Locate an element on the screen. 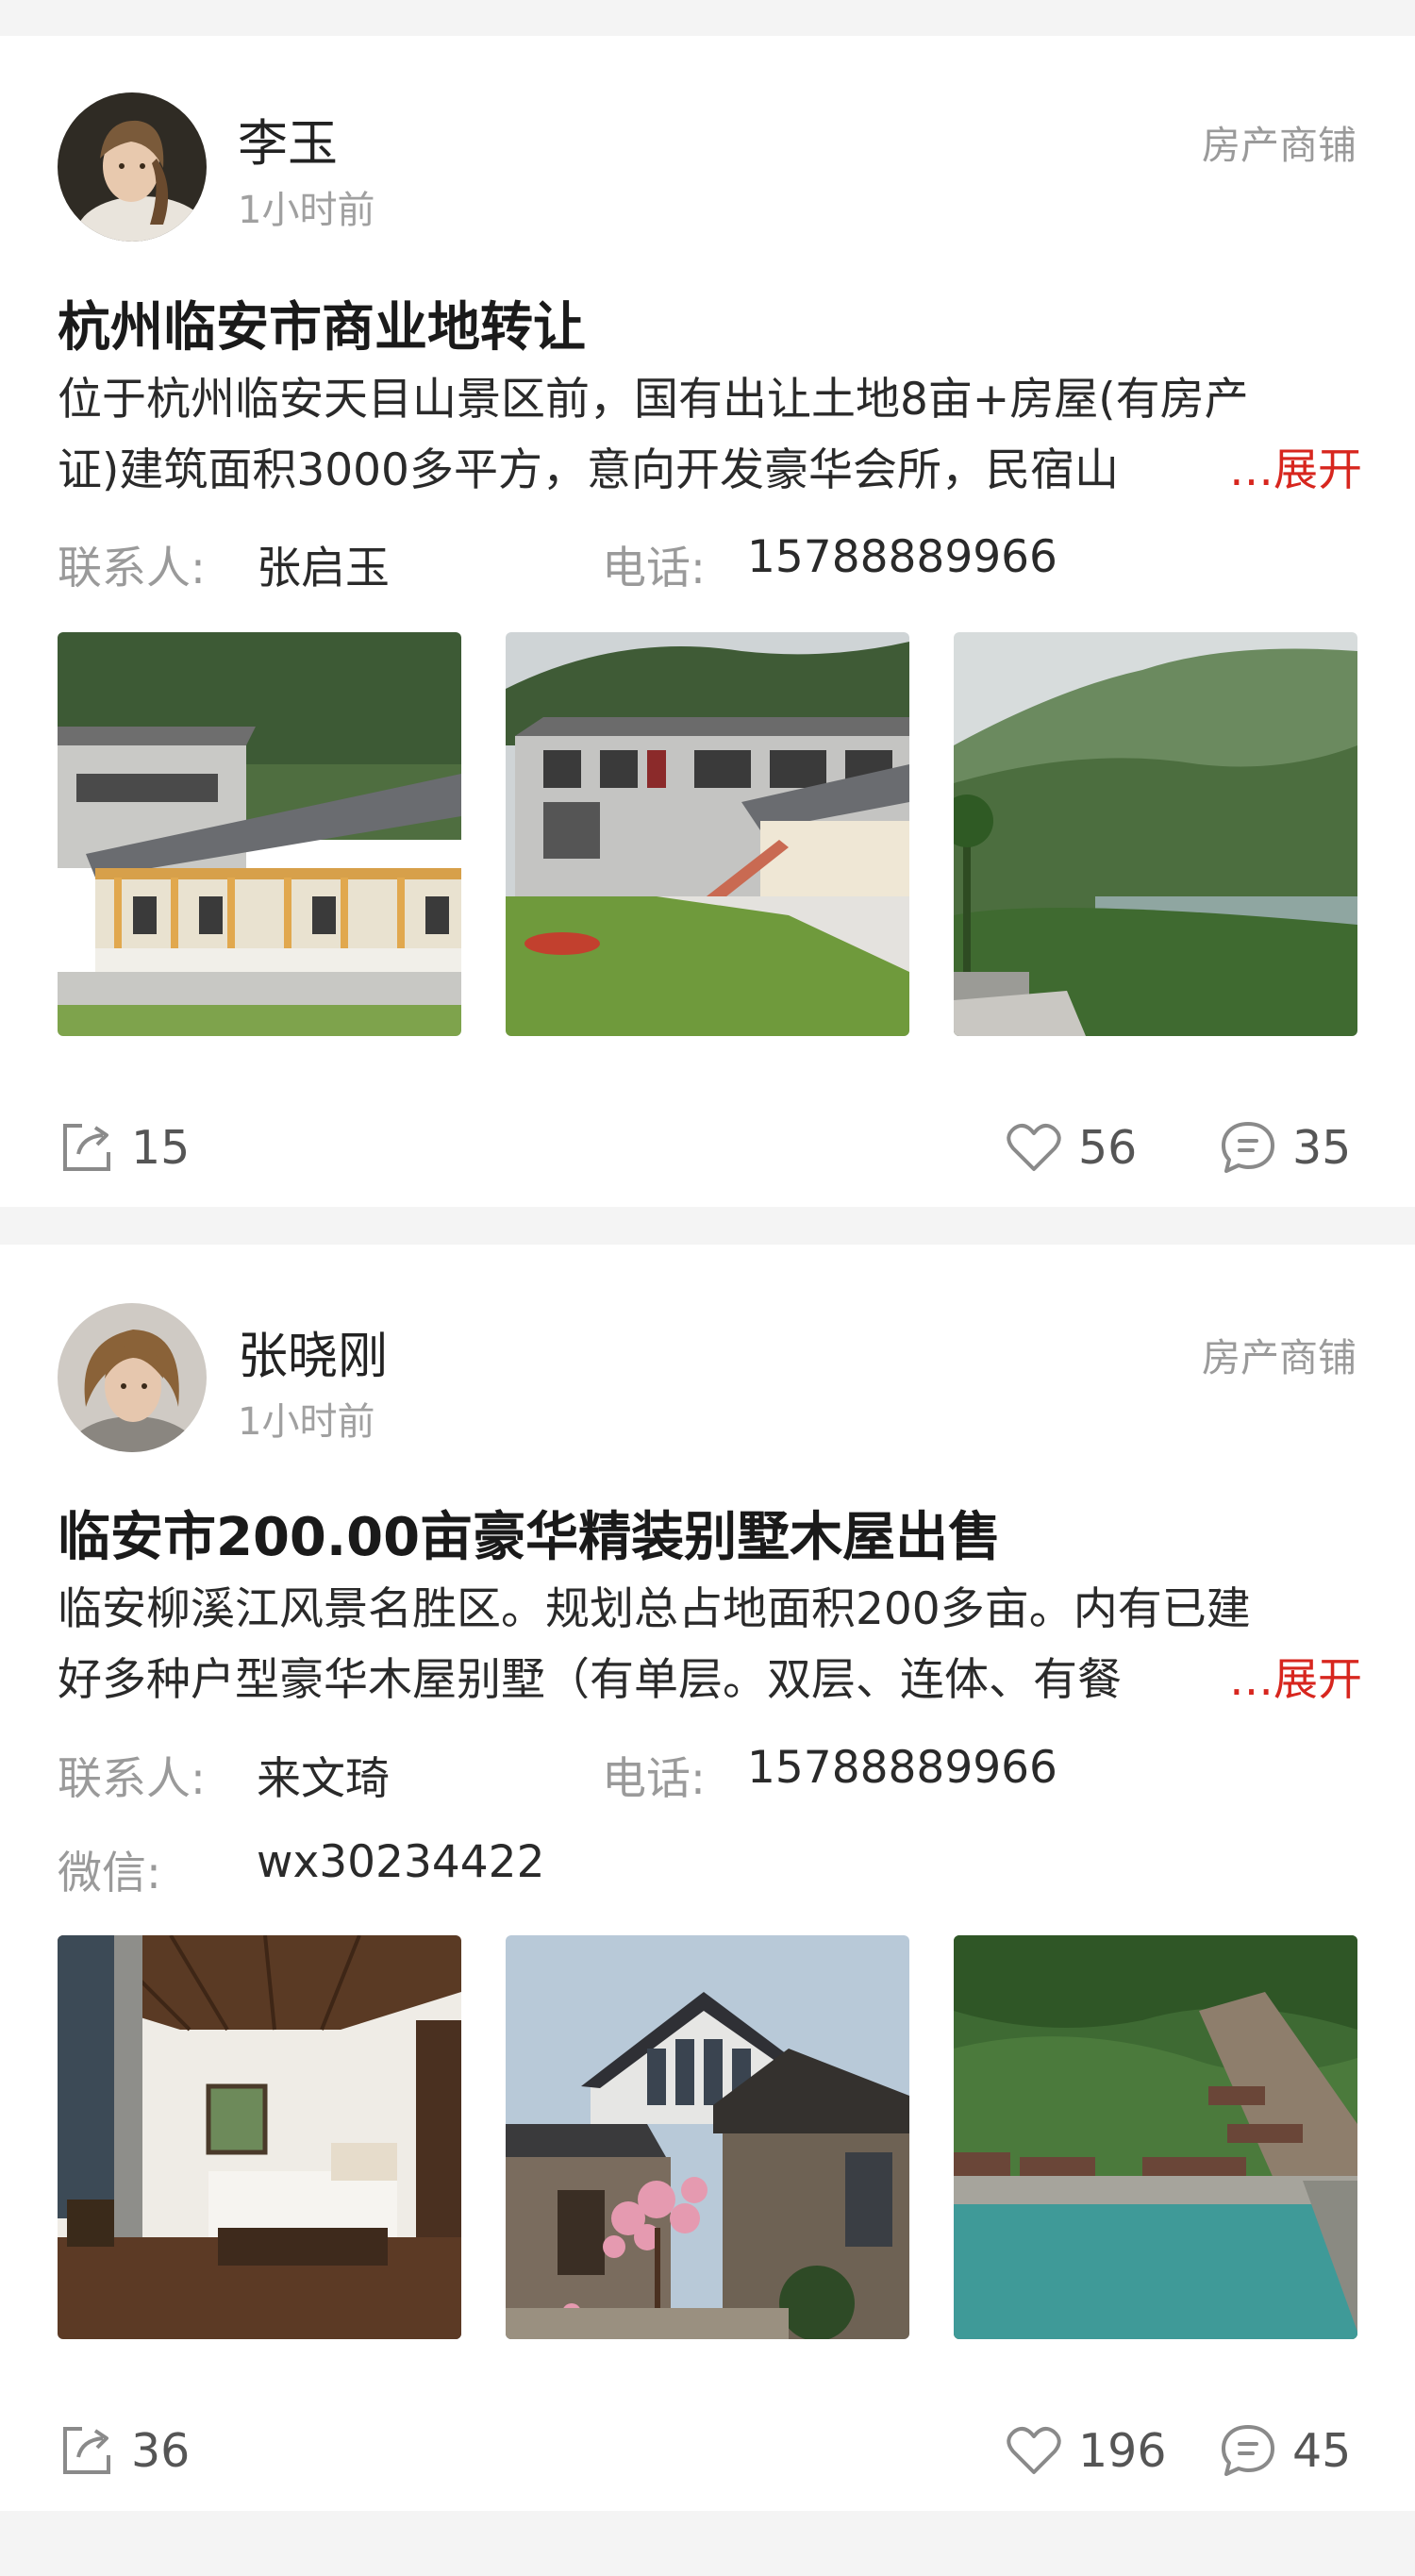 The height and width of the screenshot is (2576, 1415). contact-name: 张启玉 is located at coordinates (323, 568).